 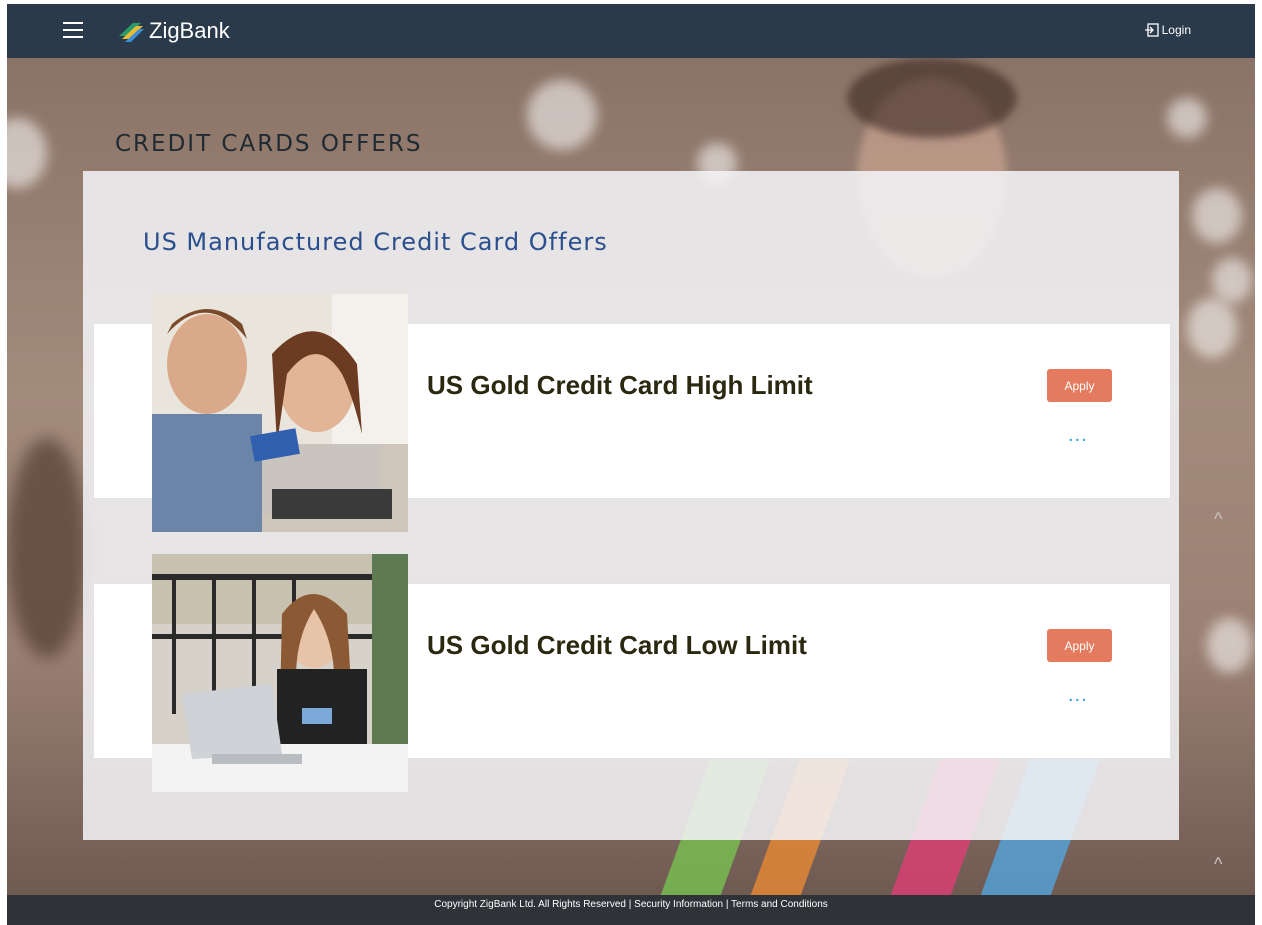 I want to click on section-title: US Manufactured Credit Card Offers, so click(x=375, y=242).